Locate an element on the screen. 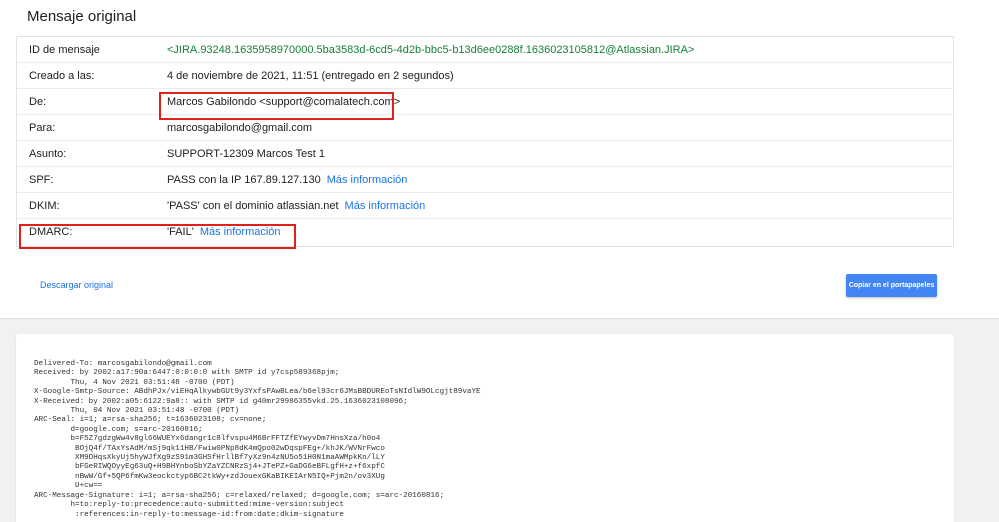 The image size is (999, 522). header-label: SPF: is located at coordinates (41, 180).